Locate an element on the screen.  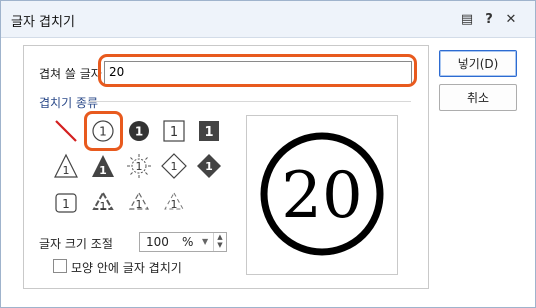
symbol-filled-square: 1 is located at coordinates (209, 131).